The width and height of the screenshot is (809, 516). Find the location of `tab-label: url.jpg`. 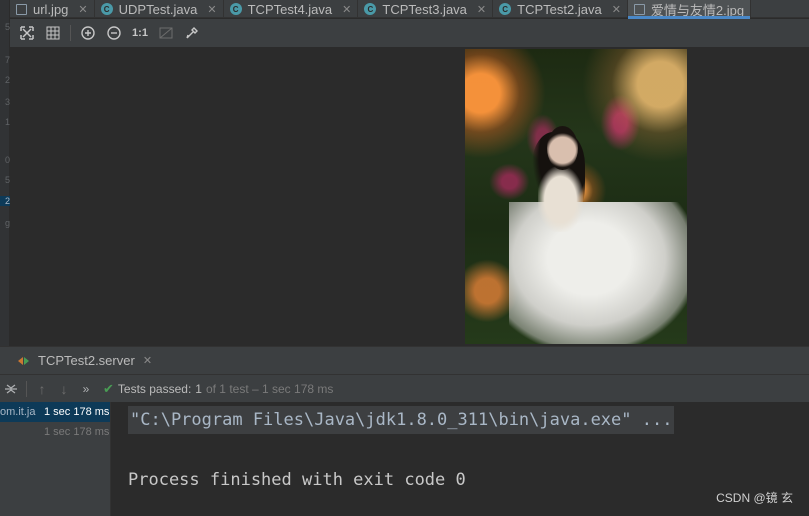

tab-label: url.jpg is located at coordinates (51, 9).